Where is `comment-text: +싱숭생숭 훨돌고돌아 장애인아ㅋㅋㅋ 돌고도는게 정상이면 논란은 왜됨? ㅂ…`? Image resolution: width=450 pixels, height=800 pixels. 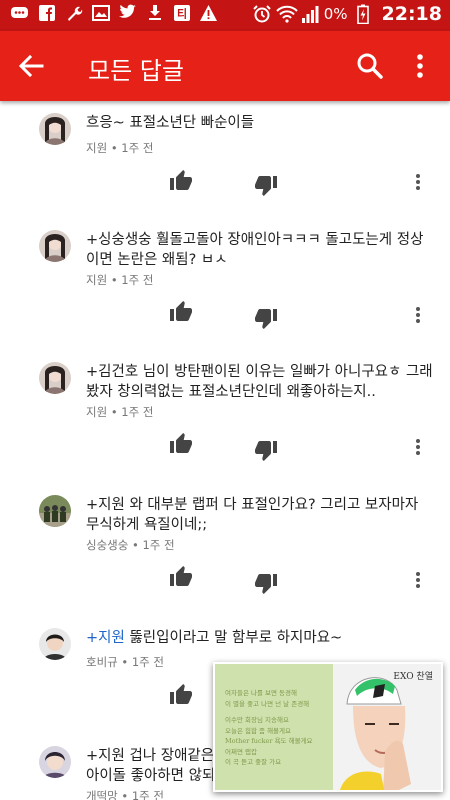 comment-text: +싱숭생숭 훨돌고돌아 장애인아ㅋㅋㅋ 돌고도는게 정상이면 논란은 왜됨? ㅂ… is located at coordinates (255, 250).